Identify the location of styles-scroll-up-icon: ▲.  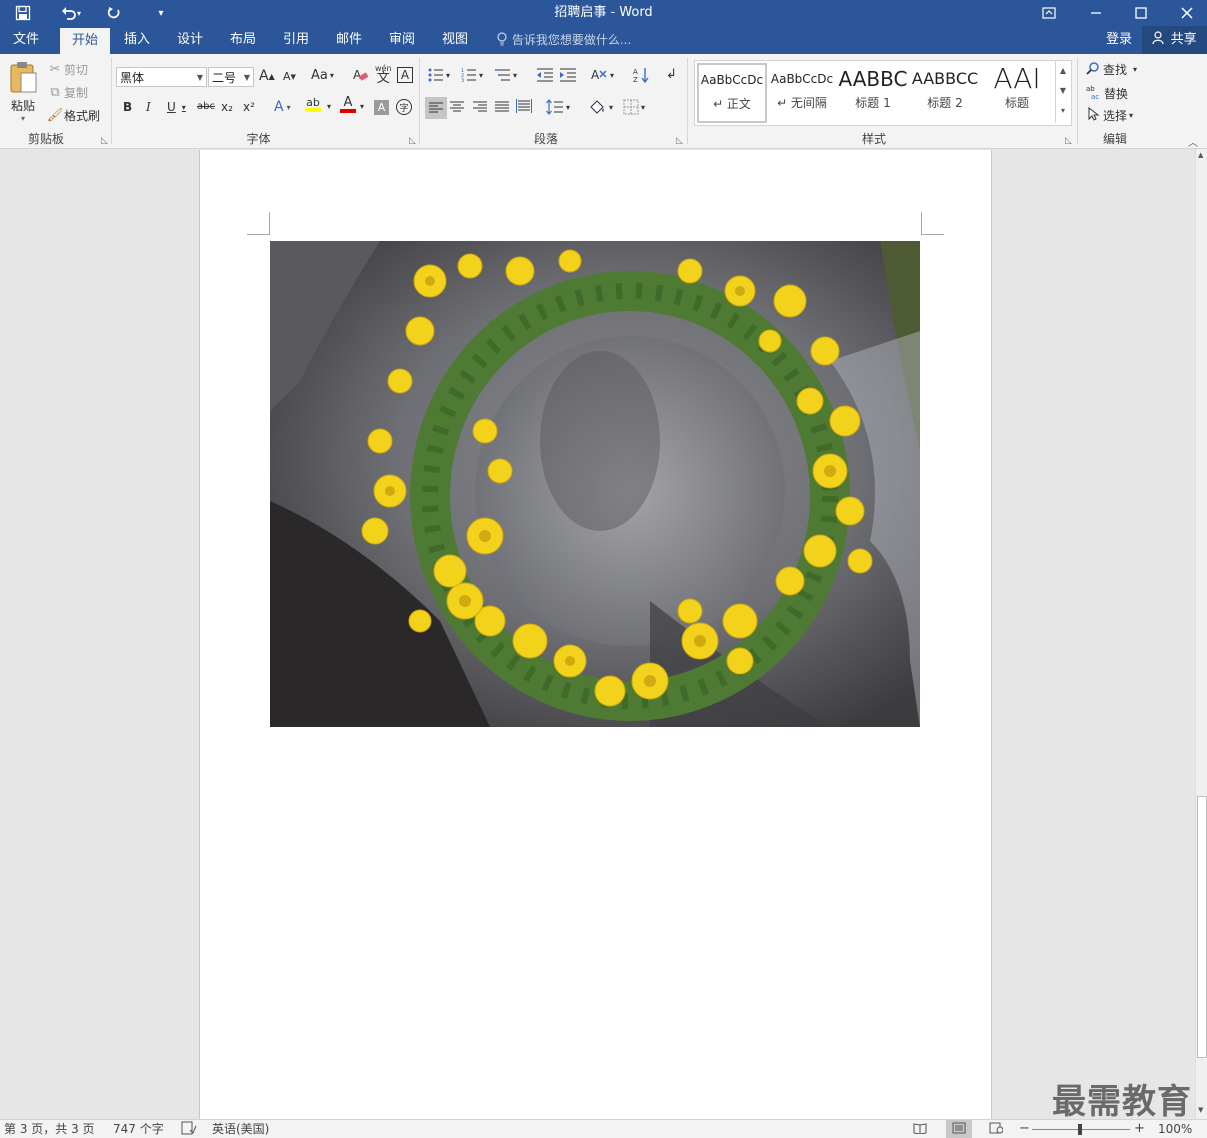
(1063, 71).